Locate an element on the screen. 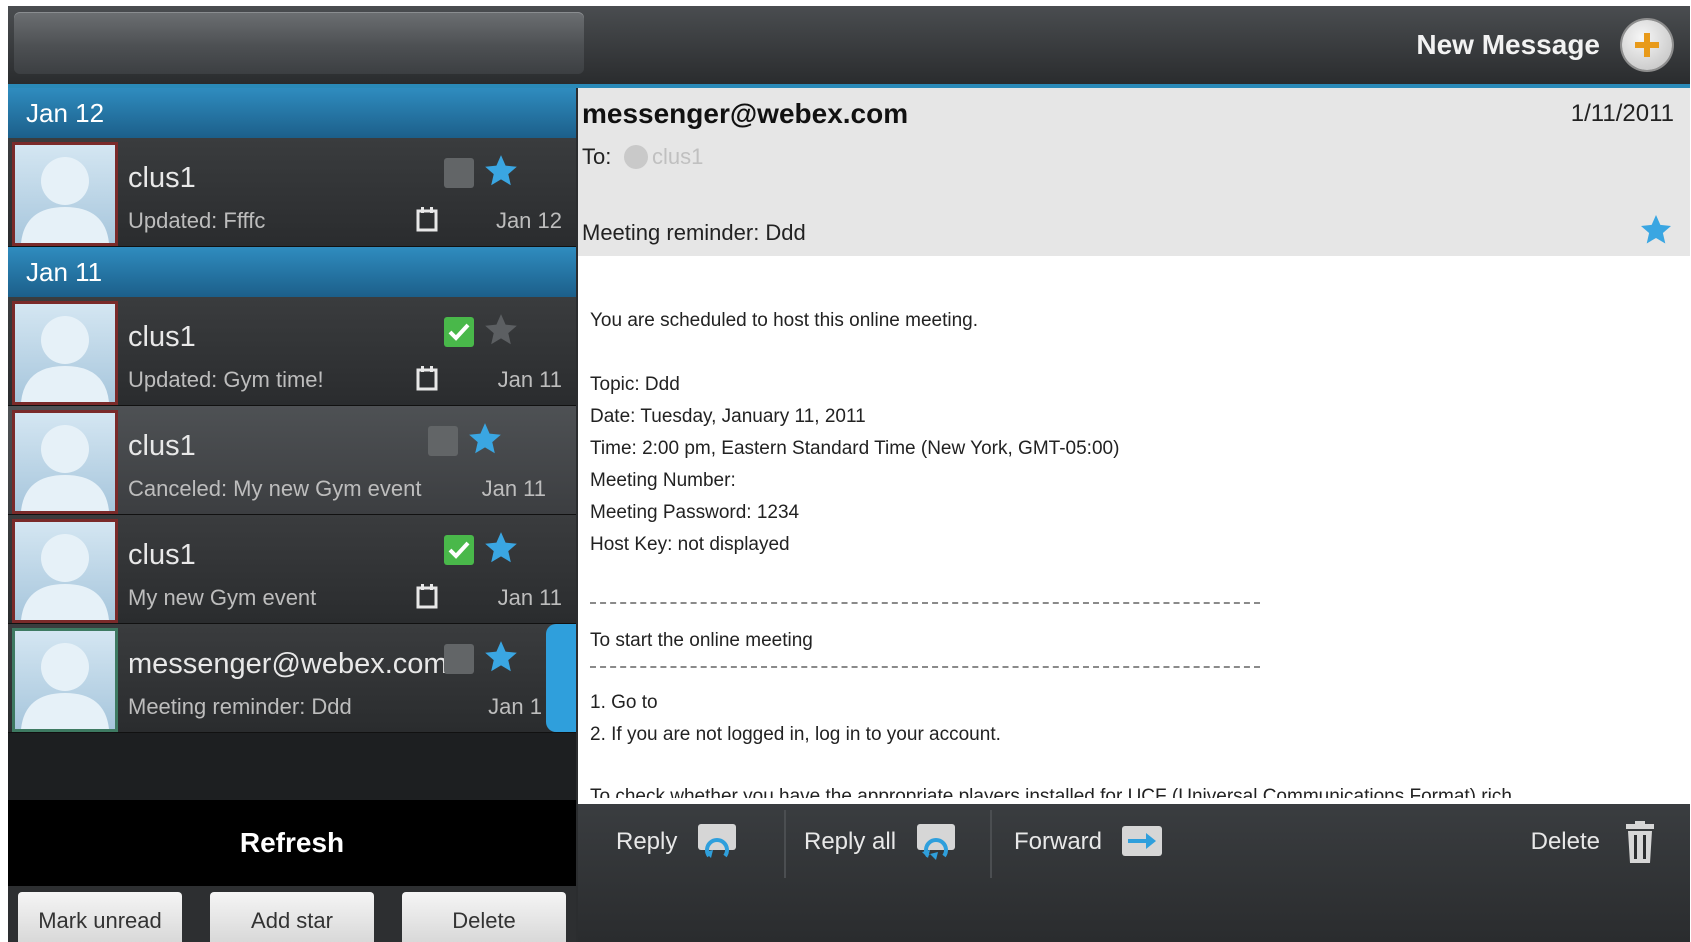  body-line: To start the online meeting is located at coordinates (701, 640).